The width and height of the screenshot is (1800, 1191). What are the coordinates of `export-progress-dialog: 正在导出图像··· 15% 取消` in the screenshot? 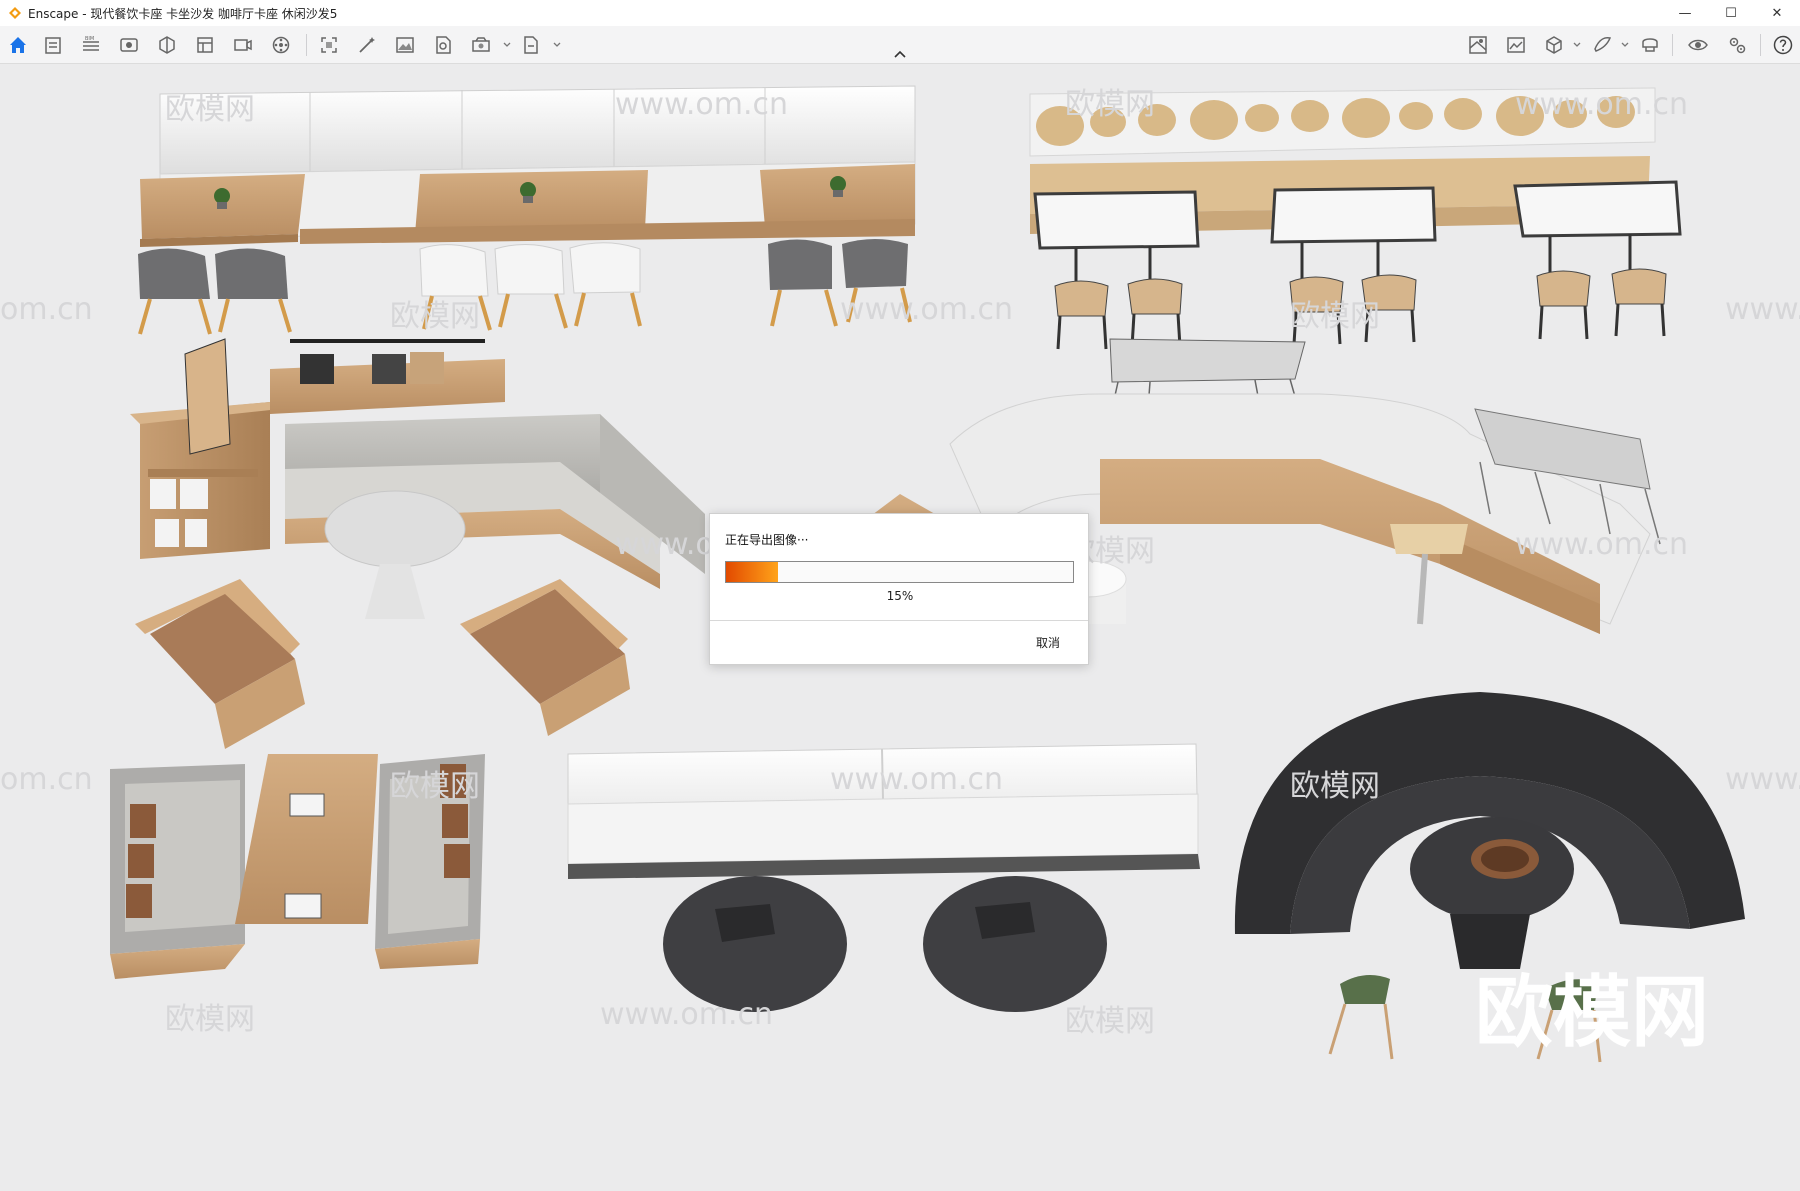 It's located at (899, 589).